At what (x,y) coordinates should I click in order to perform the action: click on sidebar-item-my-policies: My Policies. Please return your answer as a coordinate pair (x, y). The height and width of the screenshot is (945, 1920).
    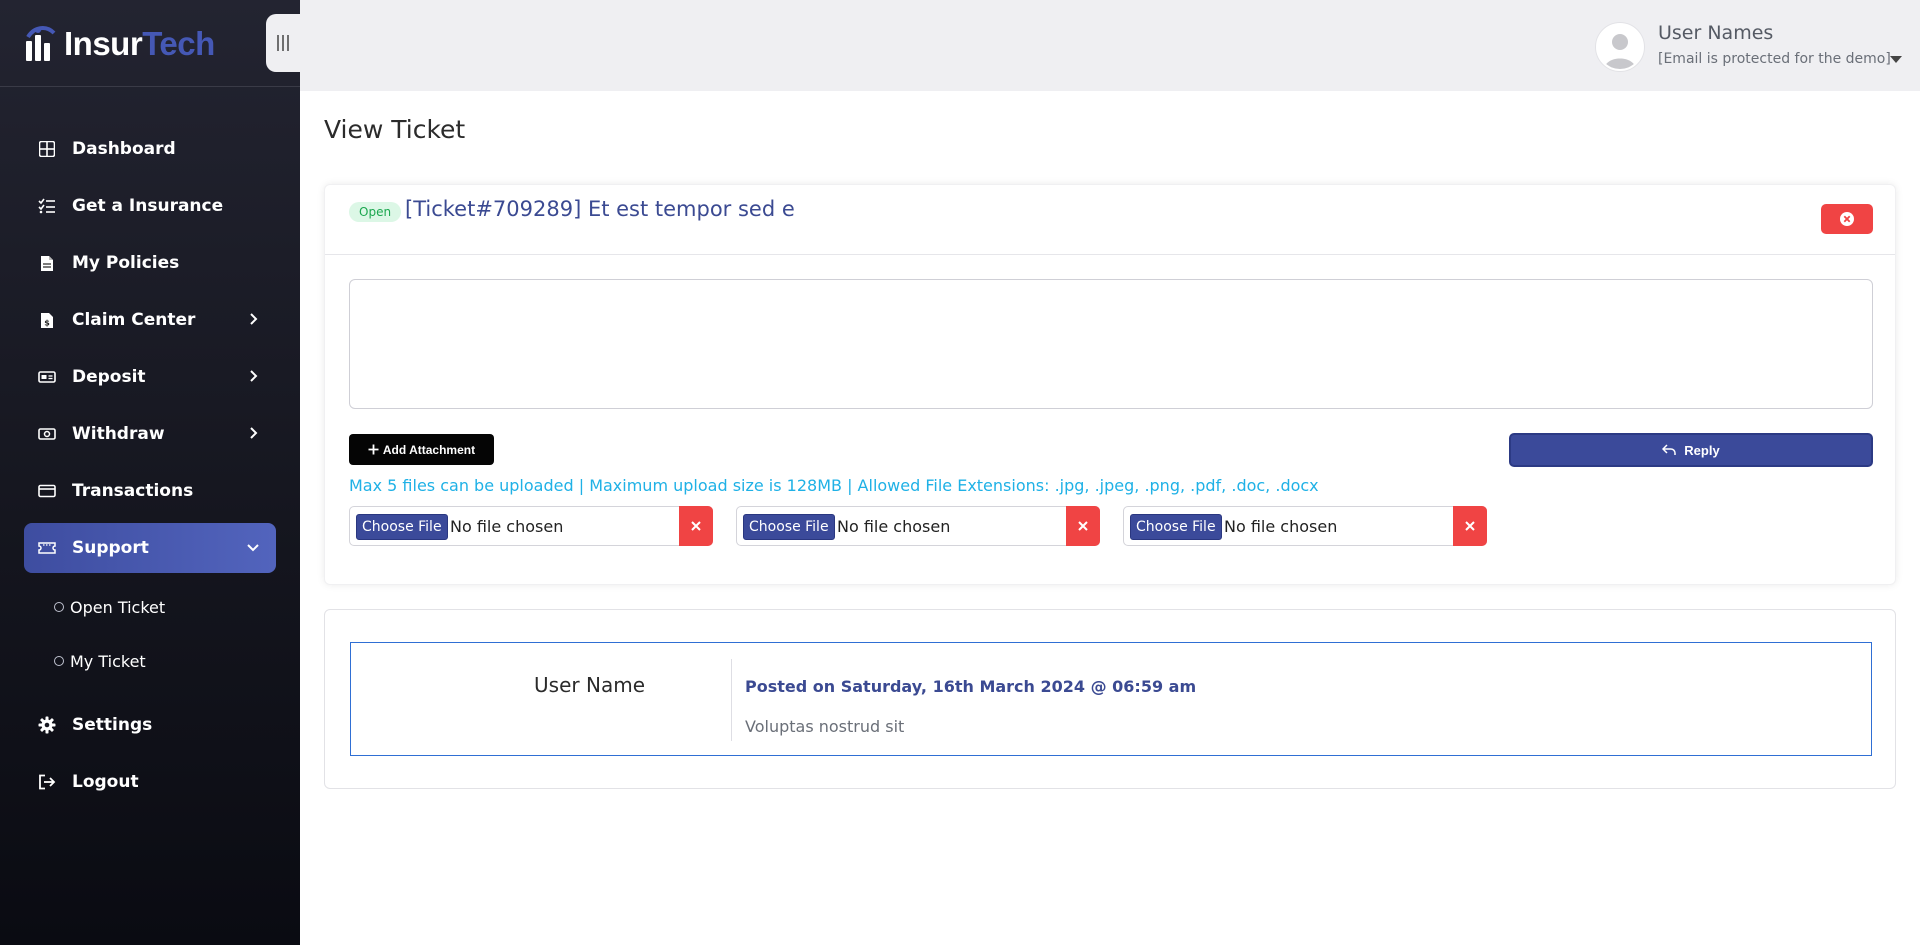
    Looking at the image, I should click on (150, 263).